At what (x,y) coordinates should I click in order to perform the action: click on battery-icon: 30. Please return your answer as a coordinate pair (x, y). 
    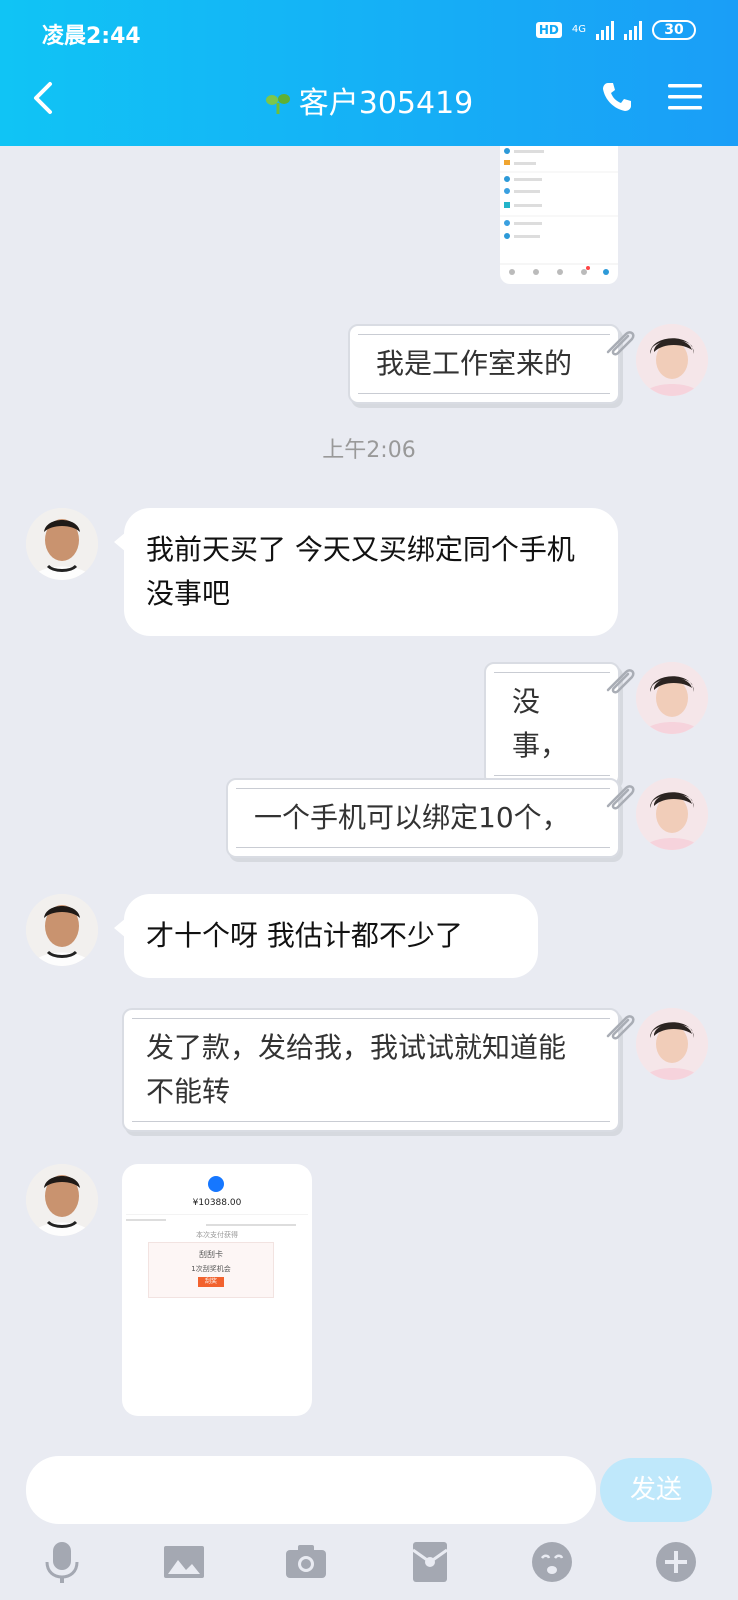
    Looking at the image, I should click on (674, 30).